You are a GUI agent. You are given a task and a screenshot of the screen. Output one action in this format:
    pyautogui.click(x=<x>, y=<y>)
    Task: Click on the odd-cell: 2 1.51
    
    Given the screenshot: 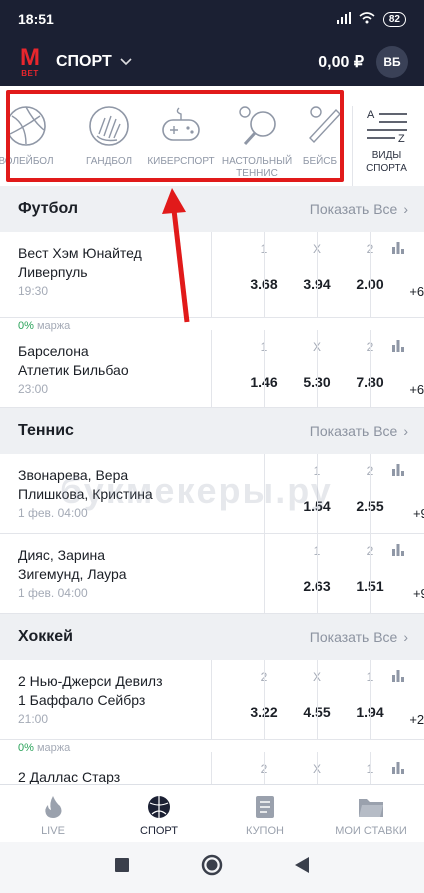 What is the action you would take?
    pyautogui.click(x=350, y=573)
    